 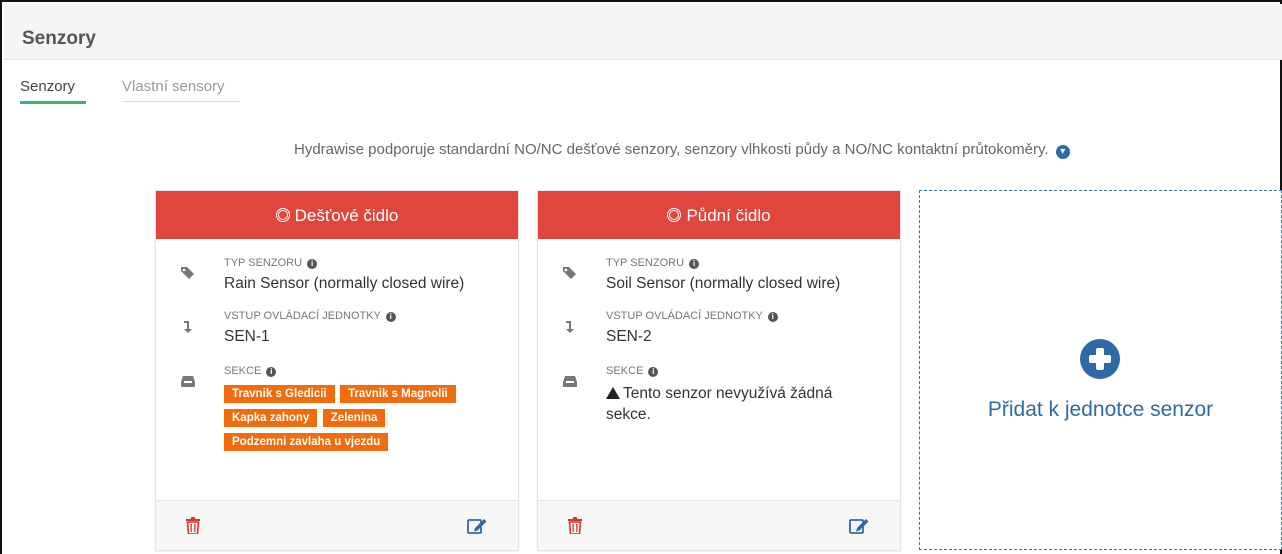 I want to click on zone-tag: Travnik s Gledicii, so click(x=279, y=394).